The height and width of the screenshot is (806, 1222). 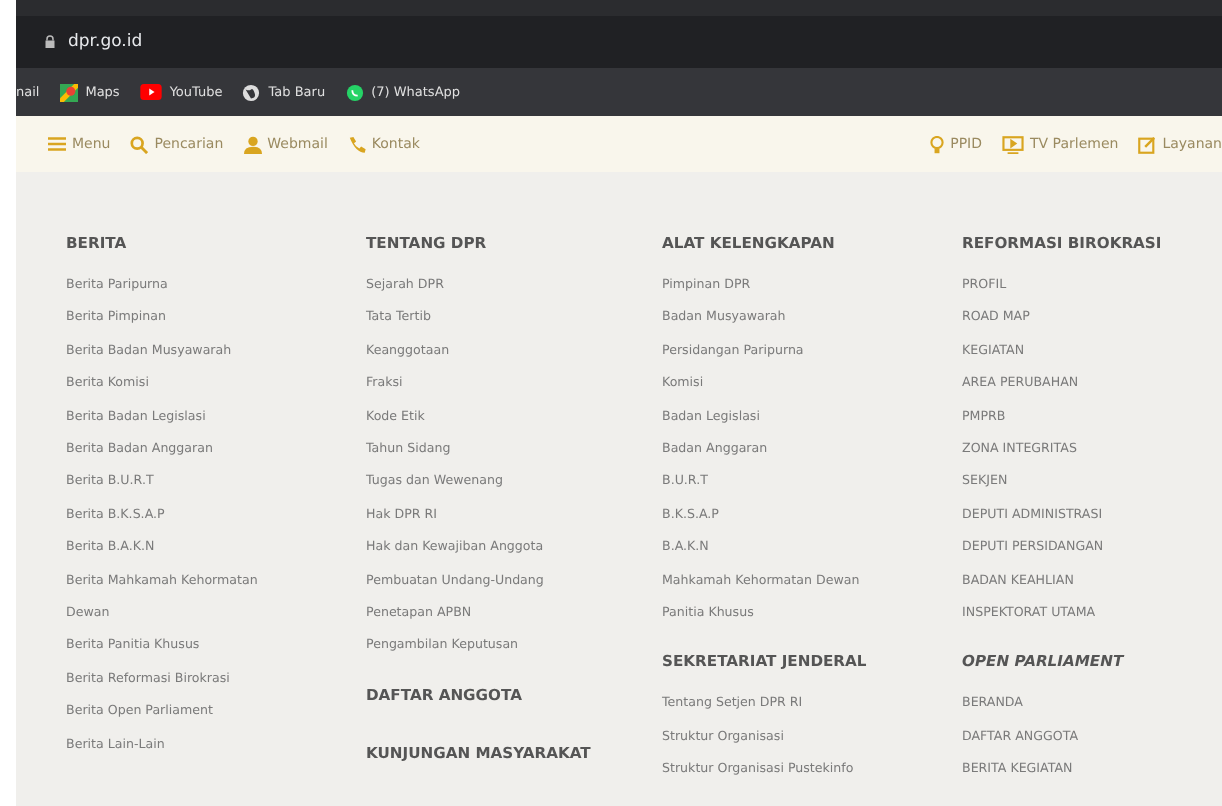 I want to click on person-icon, so click(x=252, y=144).